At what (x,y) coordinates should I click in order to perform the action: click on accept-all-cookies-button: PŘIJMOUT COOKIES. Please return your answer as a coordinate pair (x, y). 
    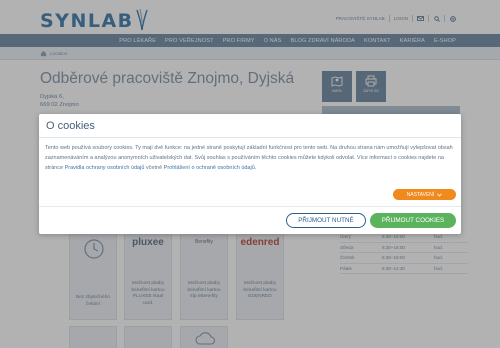
    Looking at the image, I should click on (413, 220).